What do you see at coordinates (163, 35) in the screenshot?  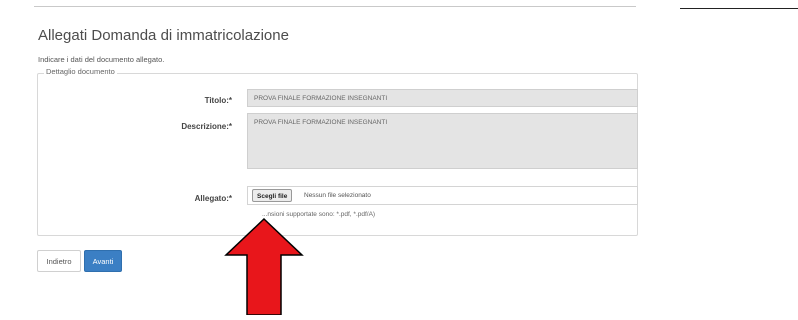 I see `page-title: Allegati Domanda di immatricolazione` at bounding box center [163, 35].